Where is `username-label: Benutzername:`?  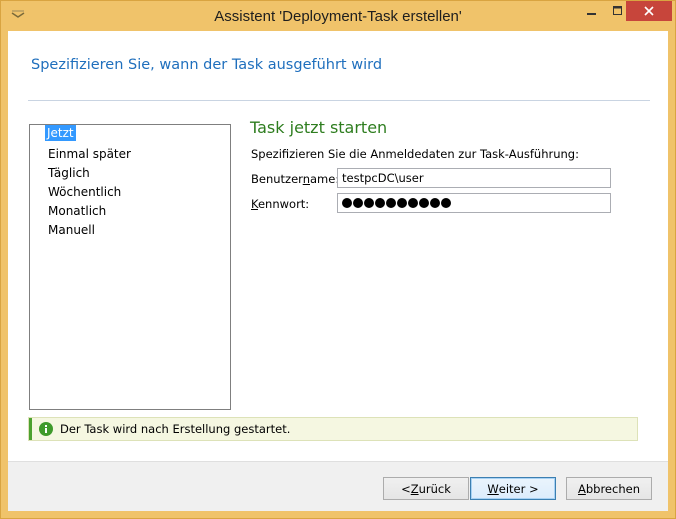 username-label: Benutzername: is located at coordinates (295, 179).